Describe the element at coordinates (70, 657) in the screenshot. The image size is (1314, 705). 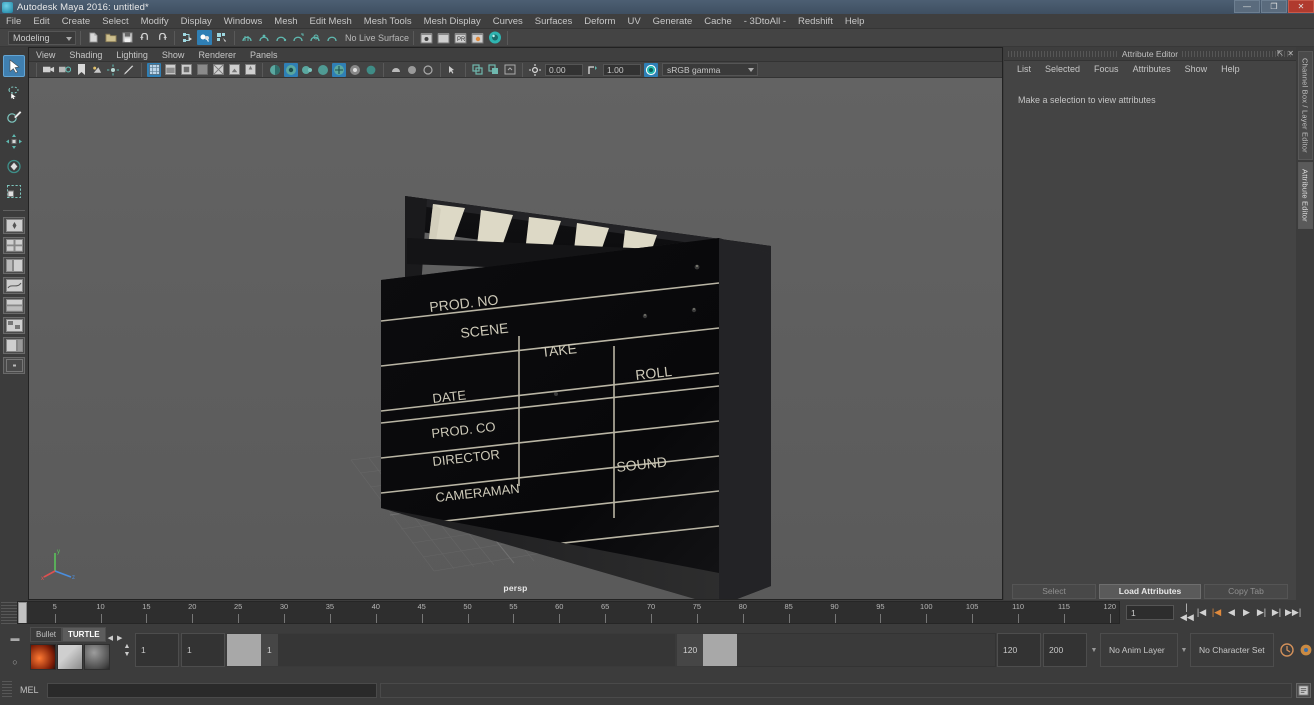
I see `shelf-icon-turtle-bake` at that location.